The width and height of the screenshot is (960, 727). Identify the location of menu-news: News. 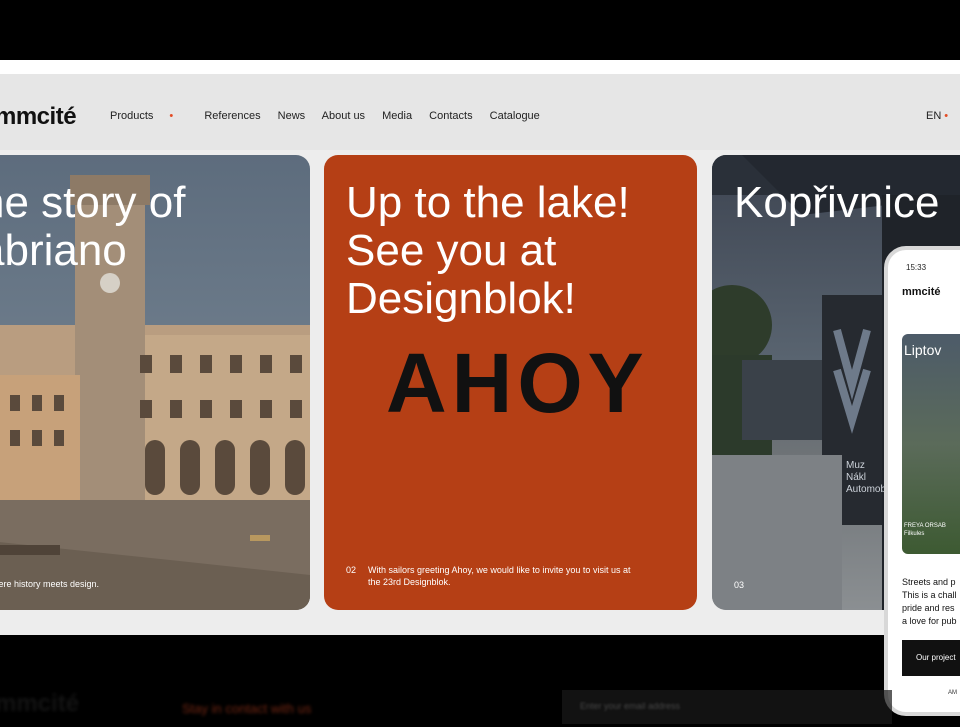
(292, 116).